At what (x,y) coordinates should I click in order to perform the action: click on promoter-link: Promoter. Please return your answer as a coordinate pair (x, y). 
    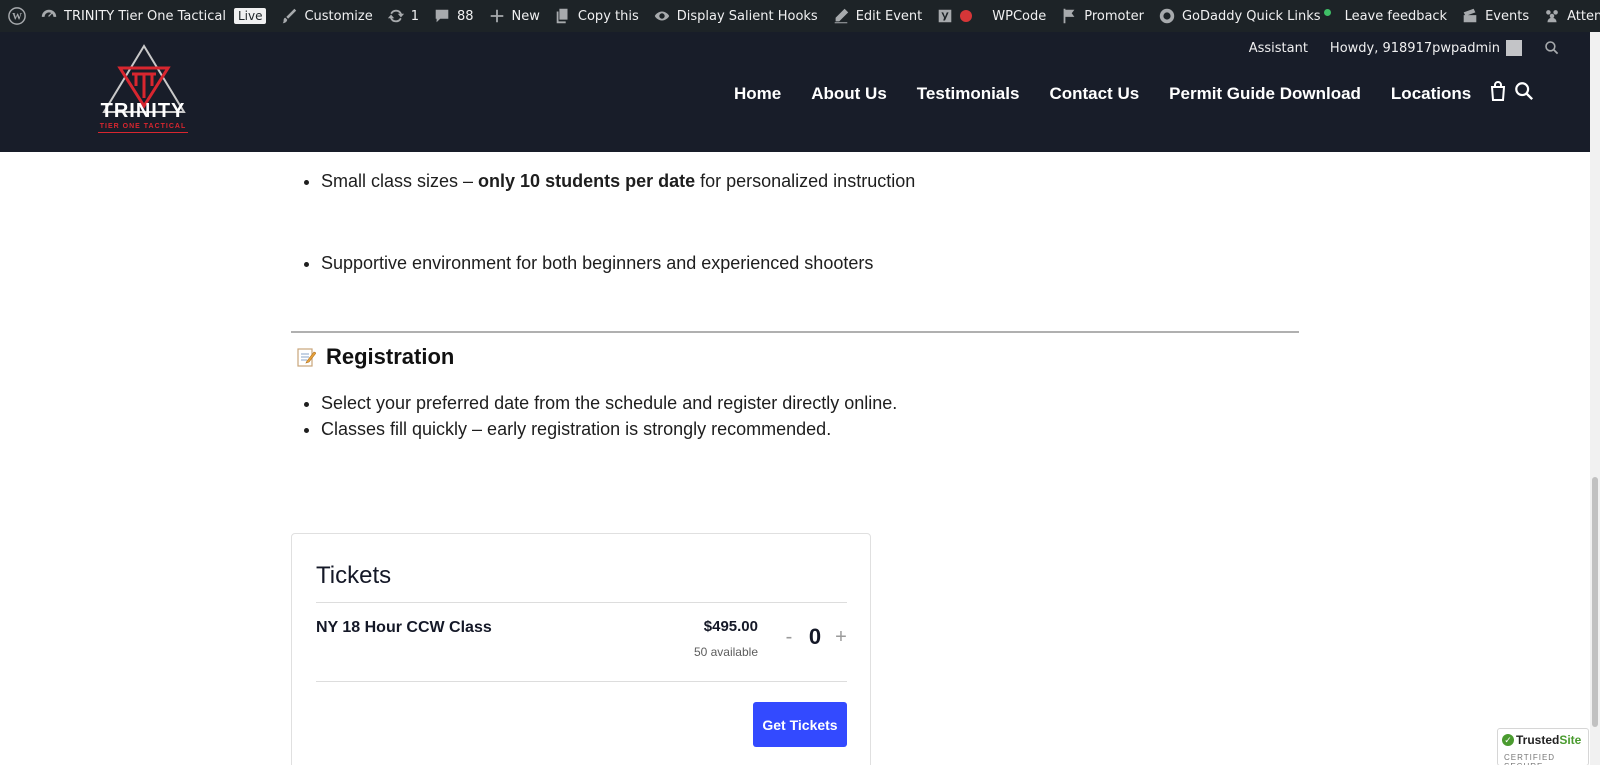
    Looking at the image, I should click on (1102, 16).